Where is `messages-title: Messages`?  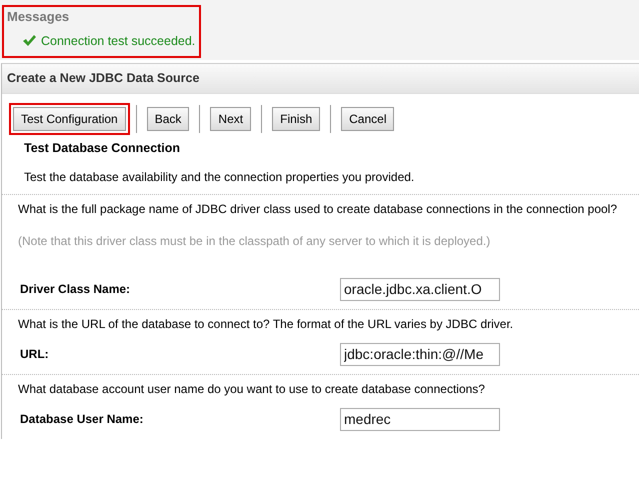
messages-title: Messages is located at coordinates (38, 17).